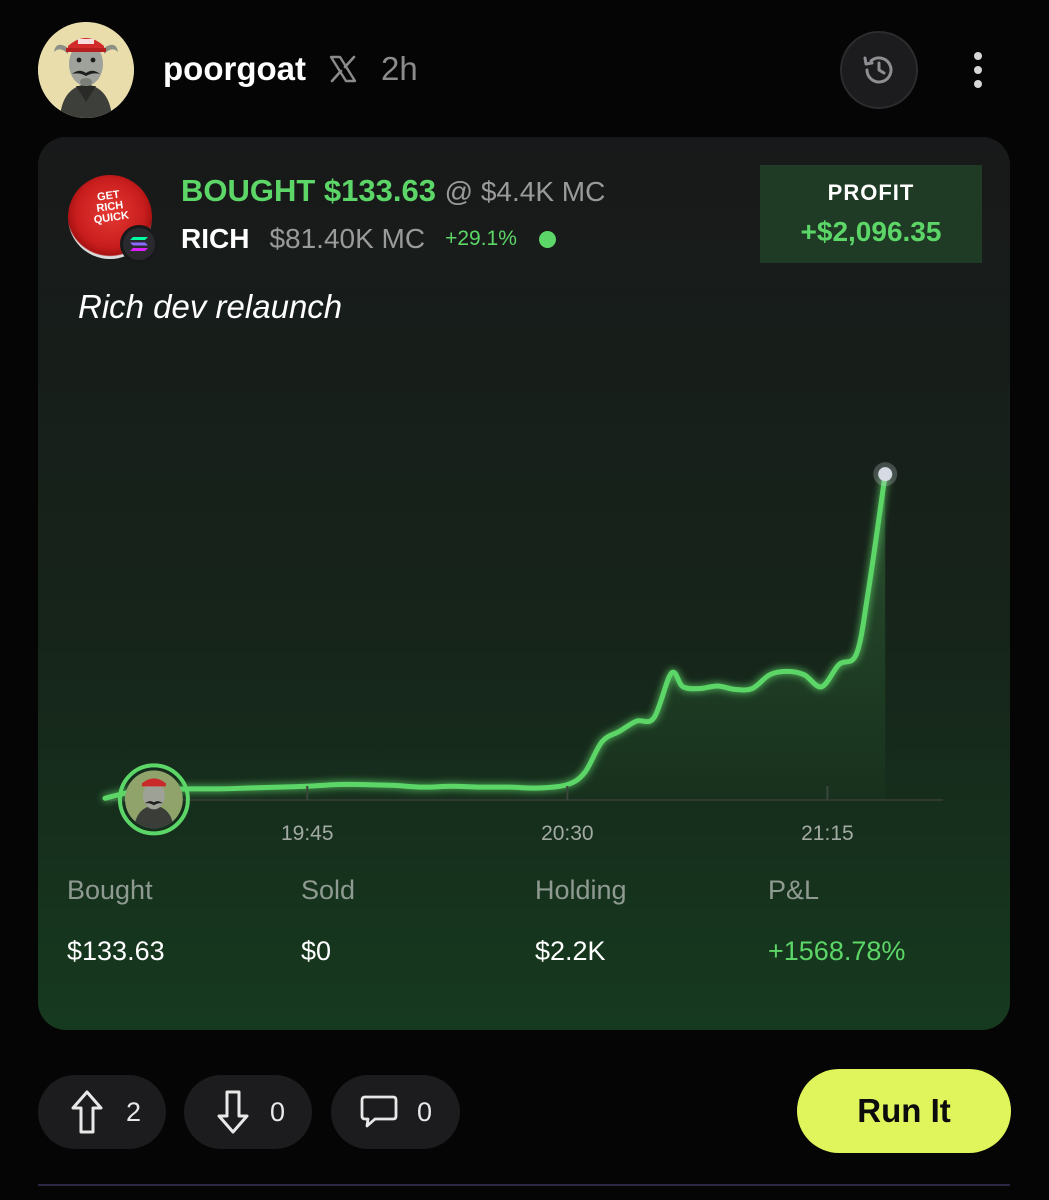 Image resolution: width=1049 pixels, height=1200 pixels. Describe the element at coordinates (524, 1185) in the screenshot. I see `post-divider` at that location.